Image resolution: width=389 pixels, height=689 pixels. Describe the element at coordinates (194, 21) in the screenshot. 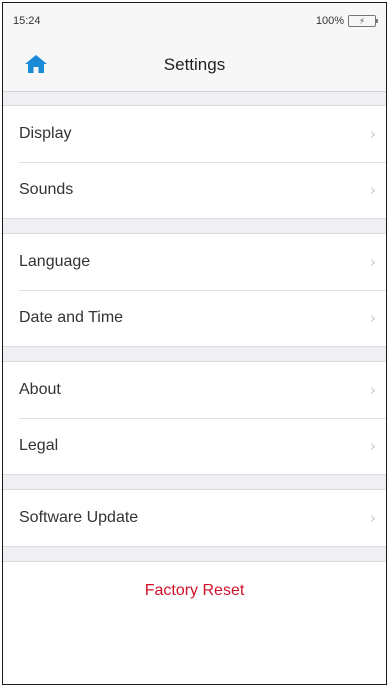

I see `status-bar: 15:24 100% ⚡` at that location.